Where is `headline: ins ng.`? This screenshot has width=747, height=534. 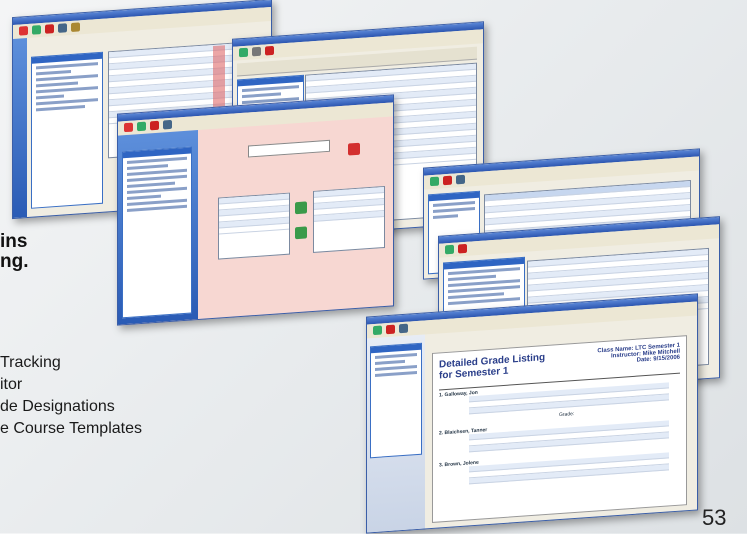 headline: ins ng. is located at coordinates (14, 252).